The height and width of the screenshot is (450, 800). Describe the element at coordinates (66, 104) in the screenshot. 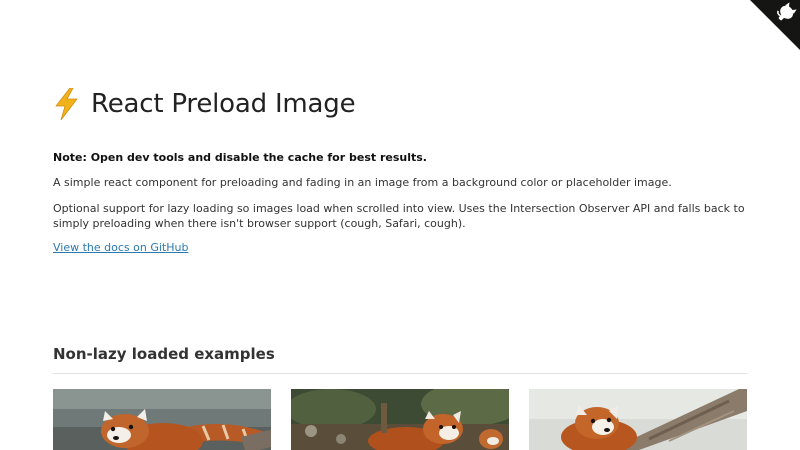

I see `lightning-bolt-icon` at that location.